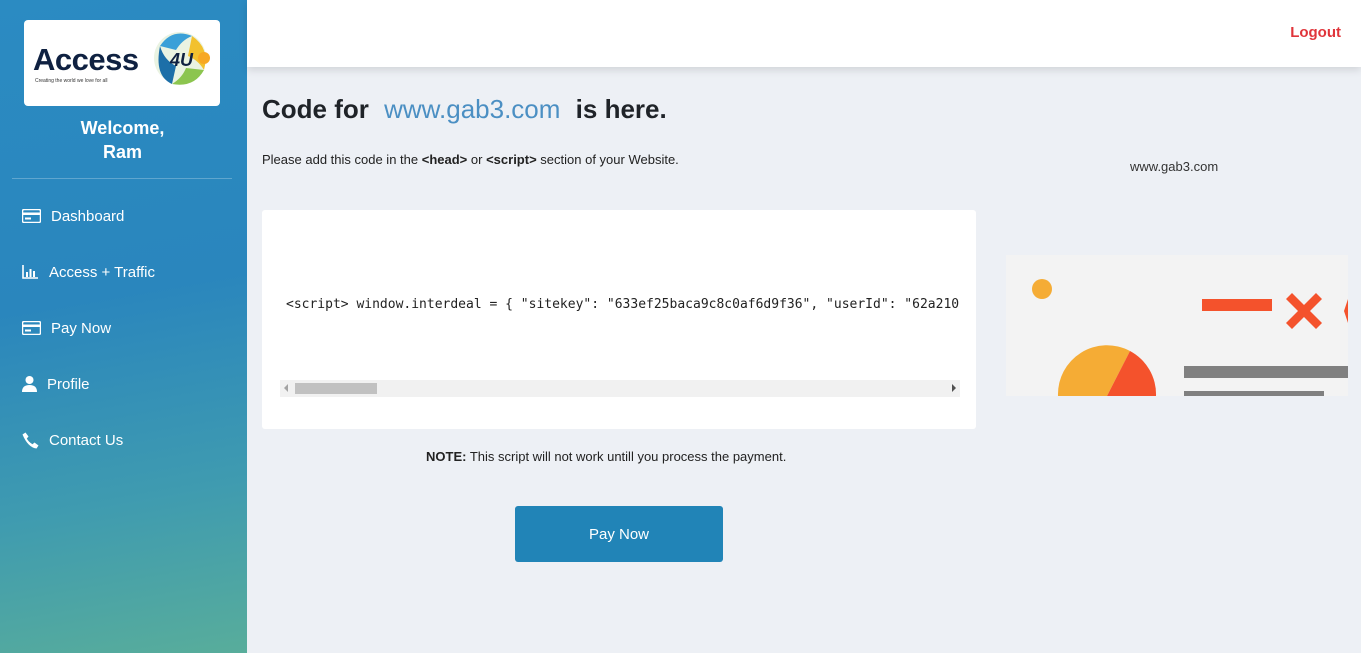 Image resolution: width=1361 pixels, height=653 pixels. I want to click on preview-minus-bar, so click(1237, 305).